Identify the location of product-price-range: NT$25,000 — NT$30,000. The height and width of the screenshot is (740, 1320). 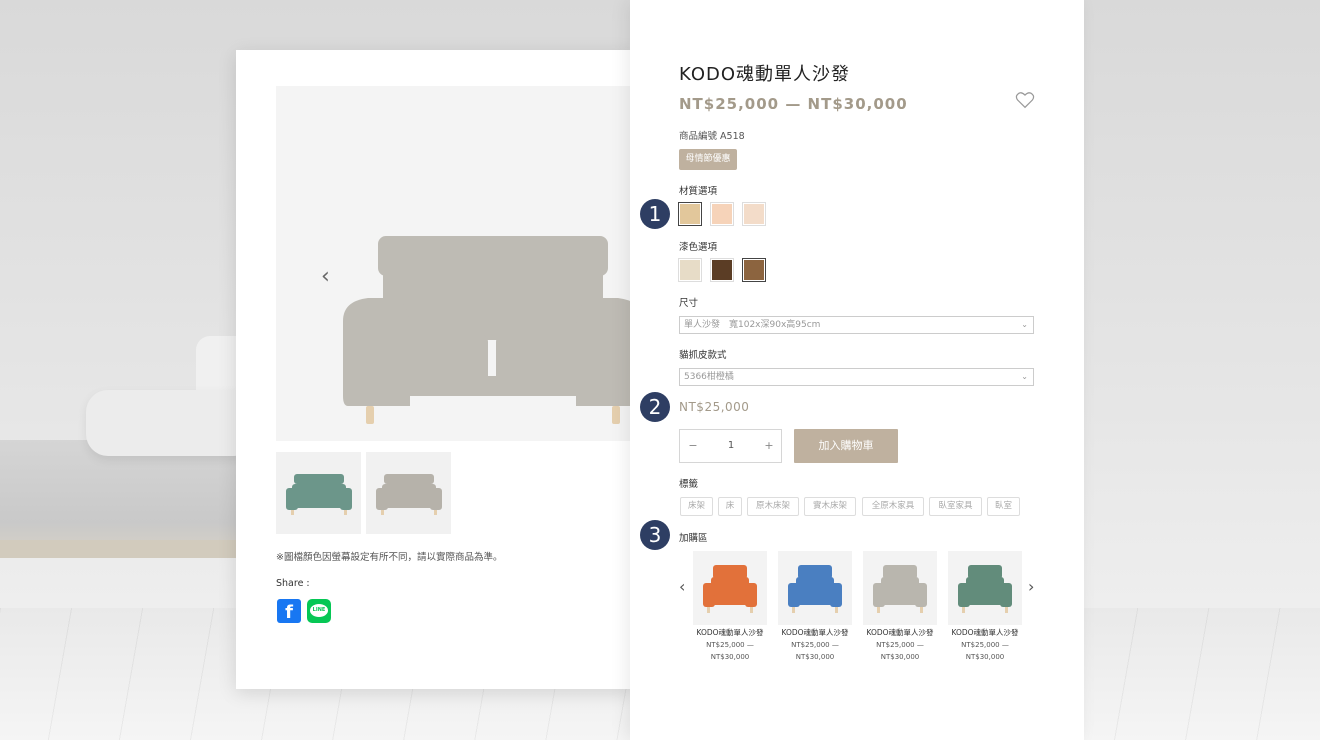
(793, 104).